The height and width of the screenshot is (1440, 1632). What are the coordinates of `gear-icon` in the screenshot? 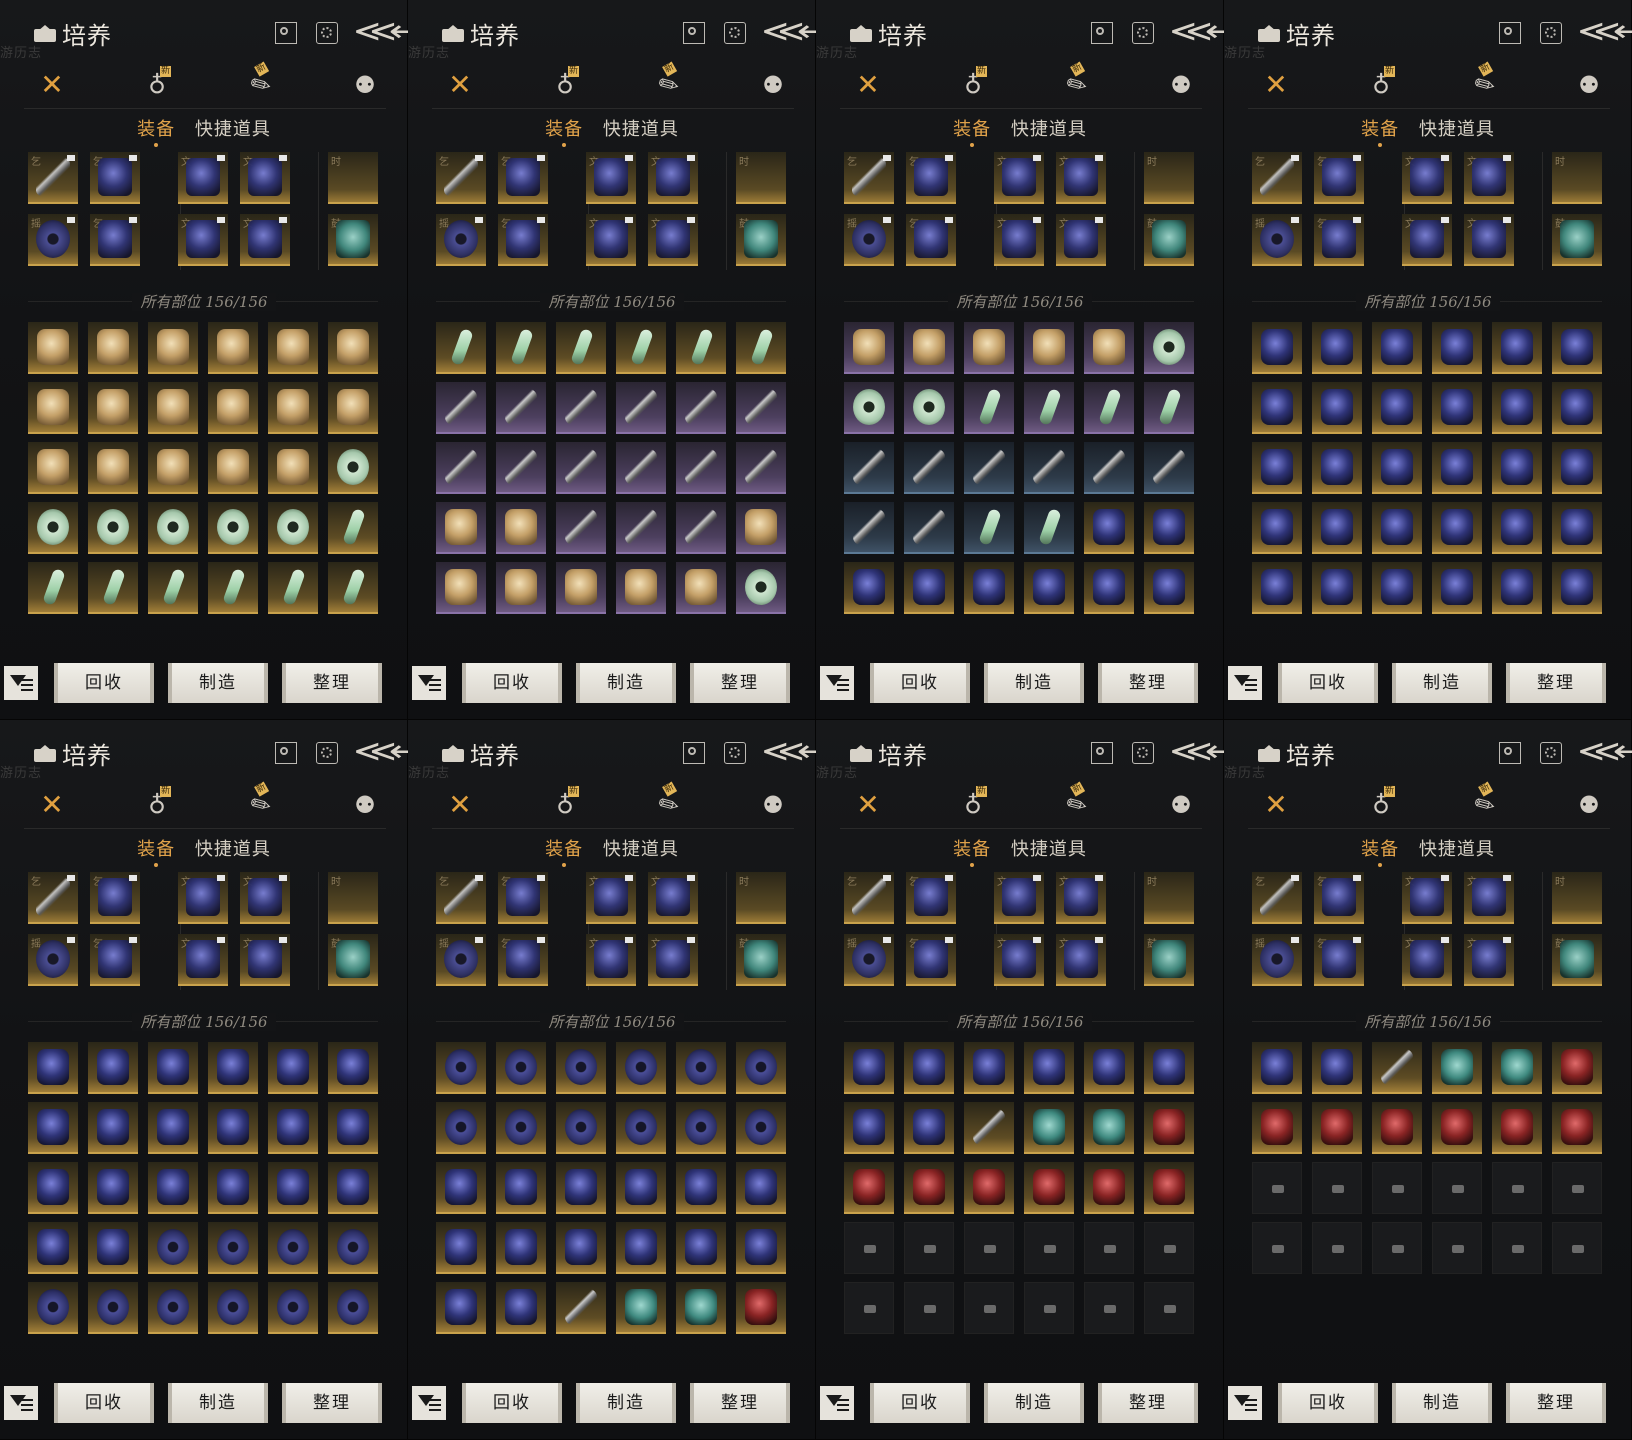 It's located at (1143, 33).